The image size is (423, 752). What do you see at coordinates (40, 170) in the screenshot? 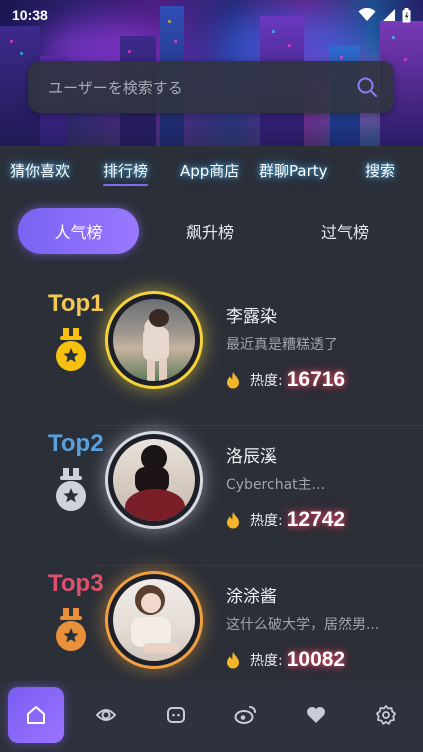
I see `nav-item-guess-you-like: 猜你喜欢` at bounding box center [40, 170].